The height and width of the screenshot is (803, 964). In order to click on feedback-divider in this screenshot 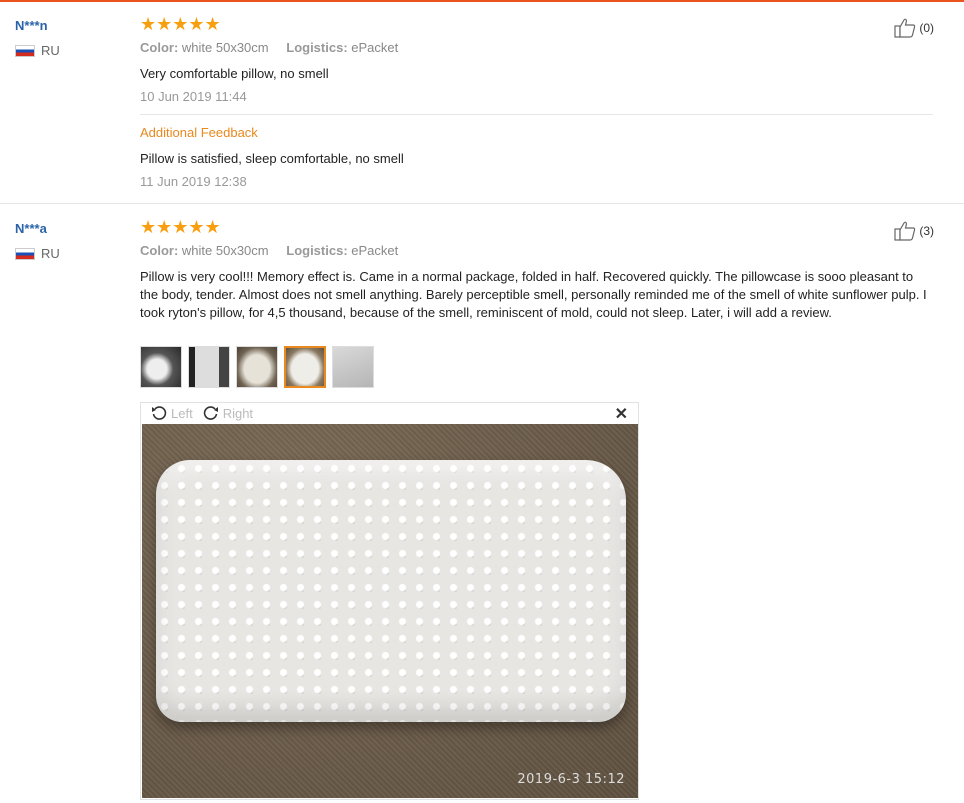, I will do `click(536, 114)`.